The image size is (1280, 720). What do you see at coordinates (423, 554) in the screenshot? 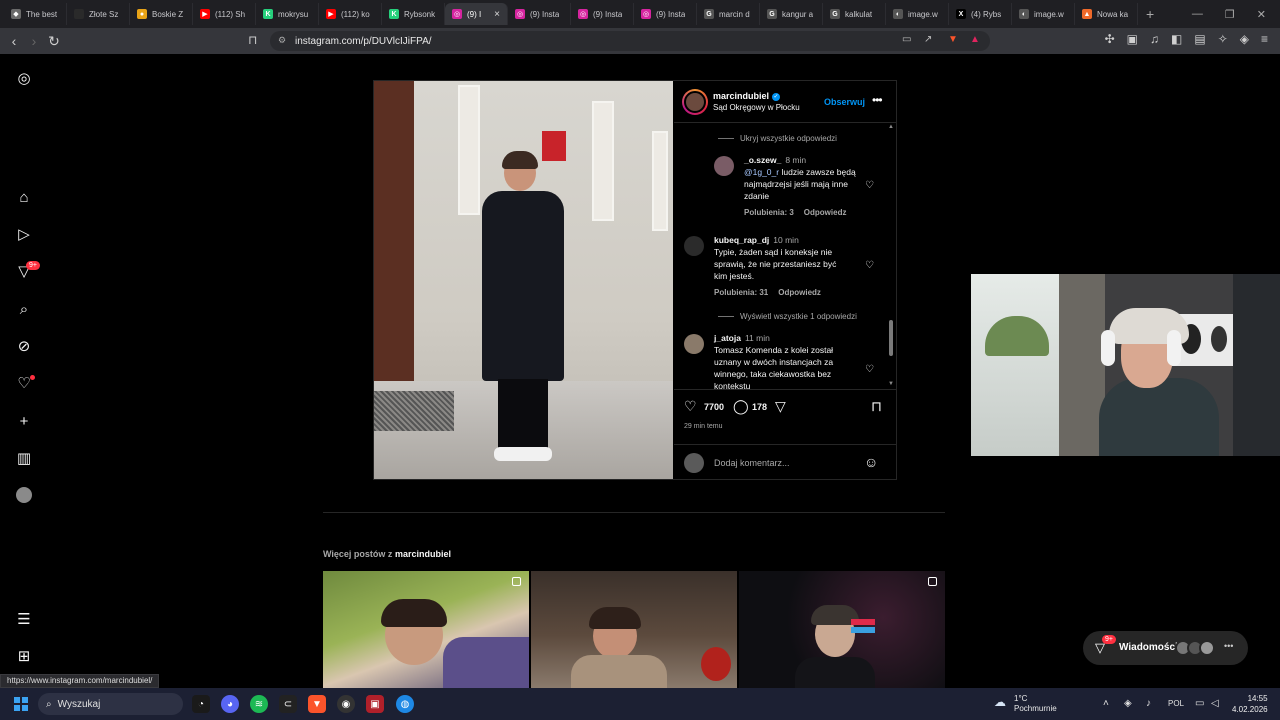
I see `more-posts-user-link: marcindubiel` at bounding box center [423, 554].